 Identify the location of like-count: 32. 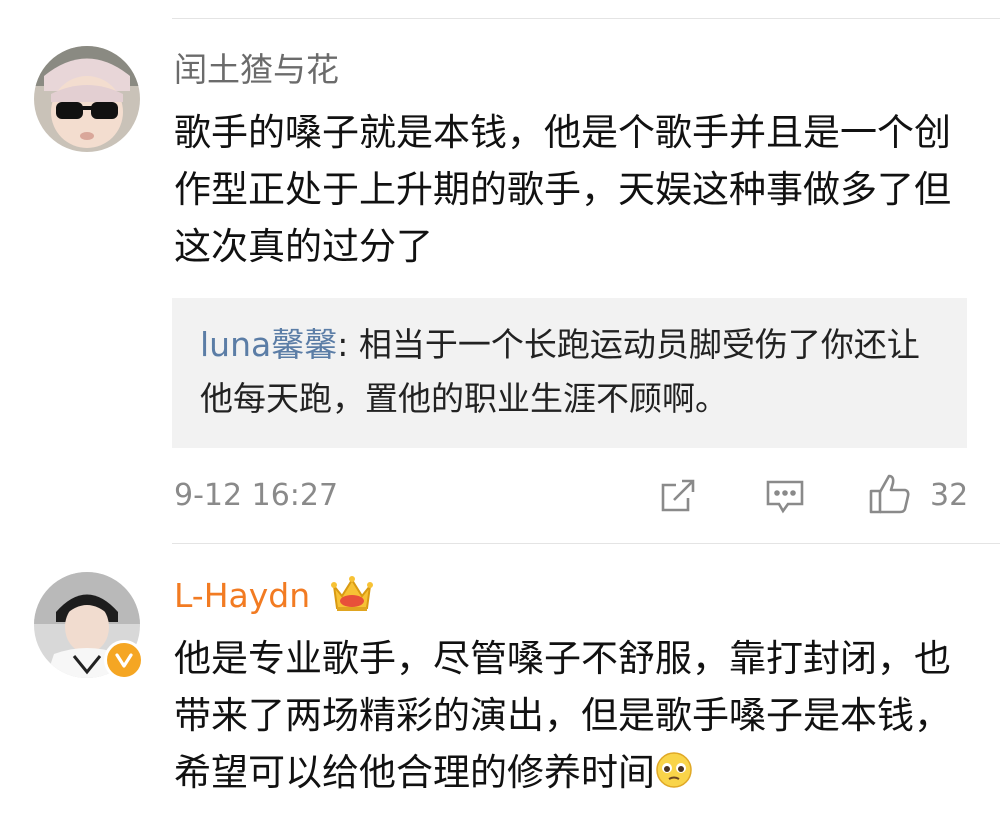
(949, 495).